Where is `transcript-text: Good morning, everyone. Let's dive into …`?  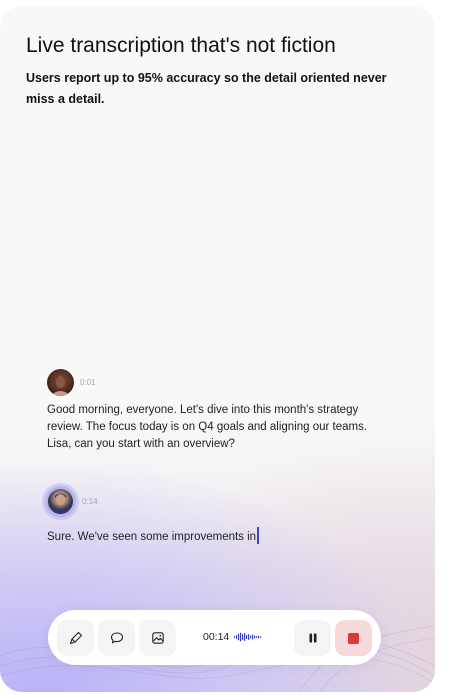 transcript-text: Good morning, everyone. Let's dive into … is located at coordinates (207, 427).